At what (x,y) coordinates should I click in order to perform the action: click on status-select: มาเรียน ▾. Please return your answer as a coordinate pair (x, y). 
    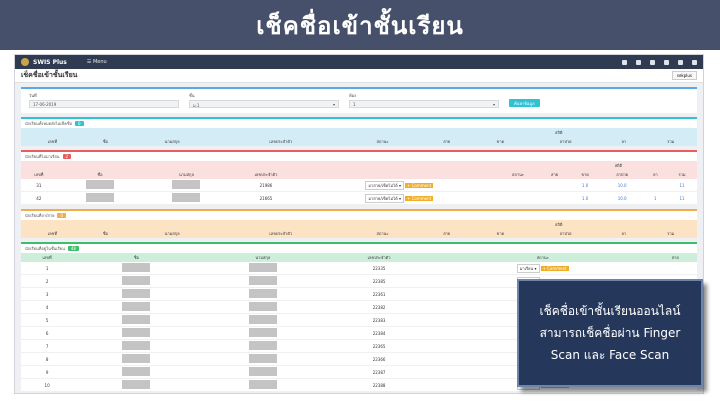
    Looking at the image, I should click on (528, 268).